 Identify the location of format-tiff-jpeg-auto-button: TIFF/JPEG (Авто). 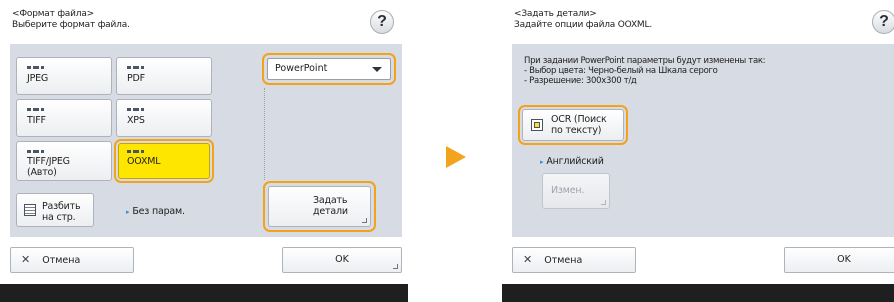
(64, 161).